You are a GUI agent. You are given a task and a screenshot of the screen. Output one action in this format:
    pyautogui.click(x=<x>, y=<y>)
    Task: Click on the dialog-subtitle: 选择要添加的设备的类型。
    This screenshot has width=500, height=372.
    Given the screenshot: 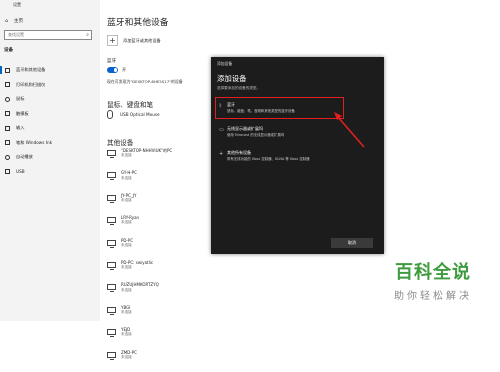 What is the action you would take?
    pyautogui.click(x=239, y=88)
    